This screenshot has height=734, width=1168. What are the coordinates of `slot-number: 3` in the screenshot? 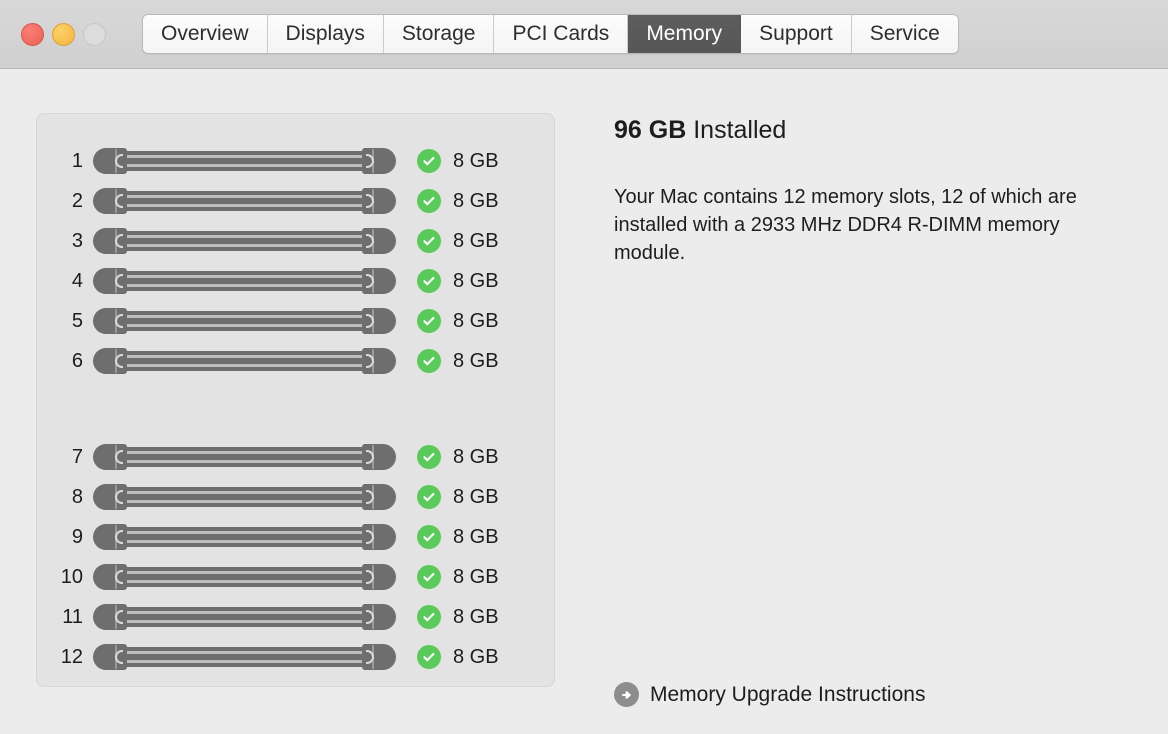 It's located at (77, 240).